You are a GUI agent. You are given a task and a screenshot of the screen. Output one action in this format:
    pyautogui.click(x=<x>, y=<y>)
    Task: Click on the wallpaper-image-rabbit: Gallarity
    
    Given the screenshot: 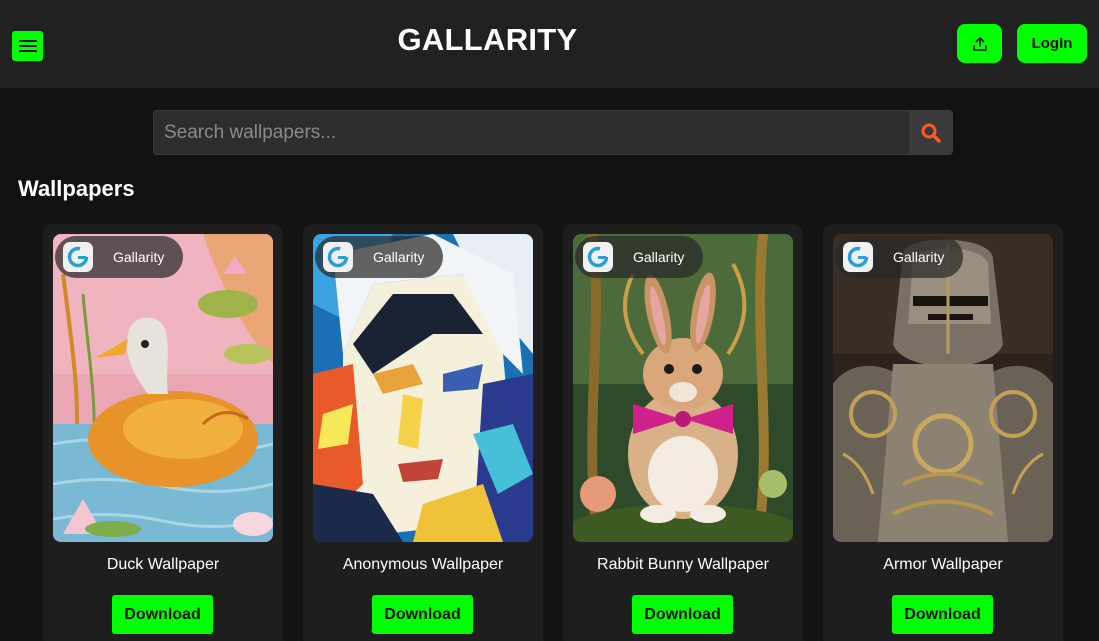 What is the action you would take?
    pyautogui.click(x=683, y=388)
    